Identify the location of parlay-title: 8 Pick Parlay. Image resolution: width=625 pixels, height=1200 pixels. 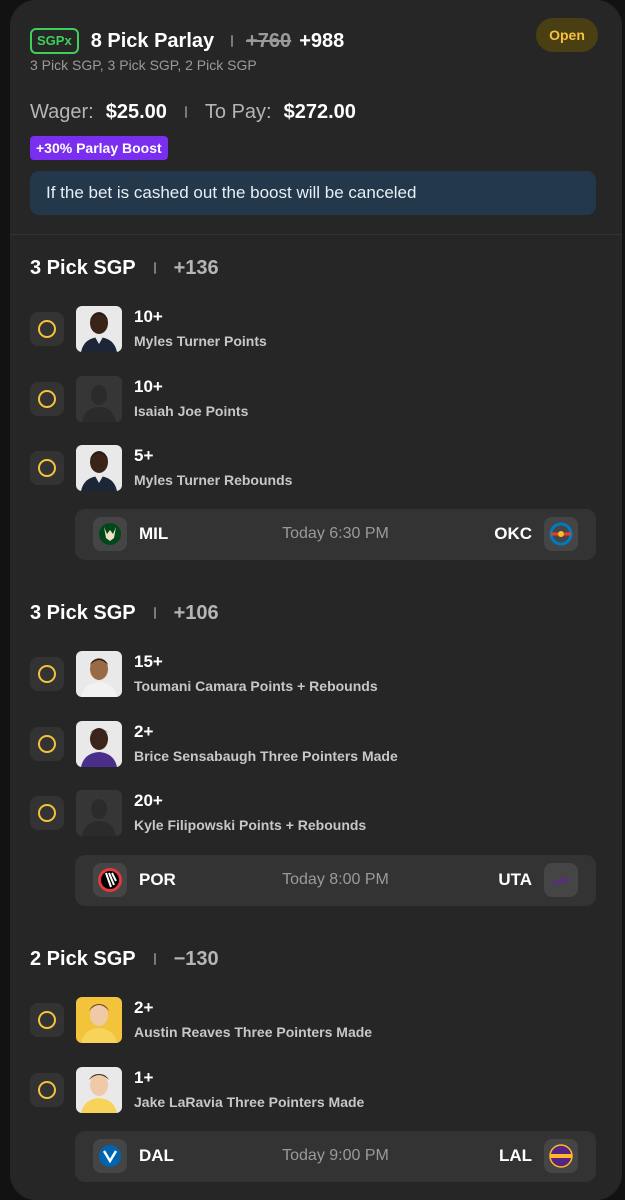
(152, 40).